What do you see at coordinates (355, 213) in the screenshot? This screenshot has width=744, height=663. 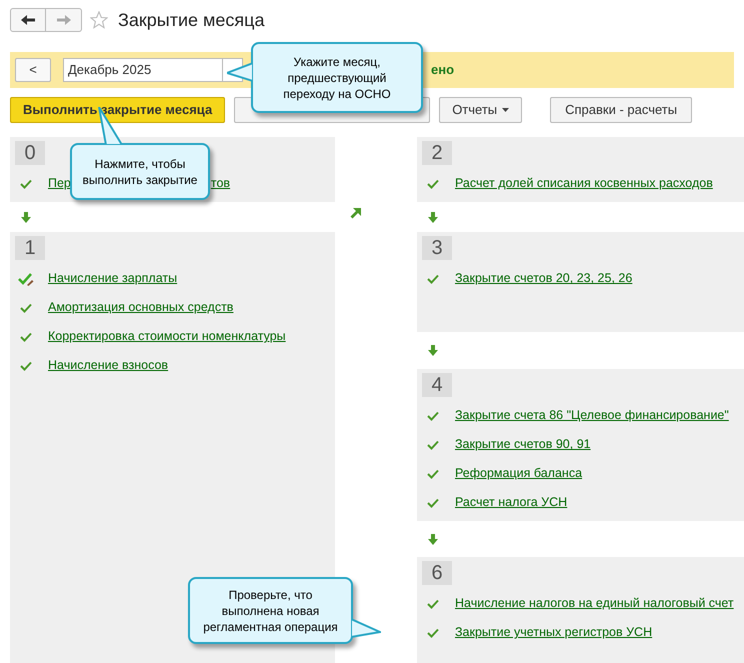 I see `diagonal-arrow-icon` at bounding box center [355, 213].